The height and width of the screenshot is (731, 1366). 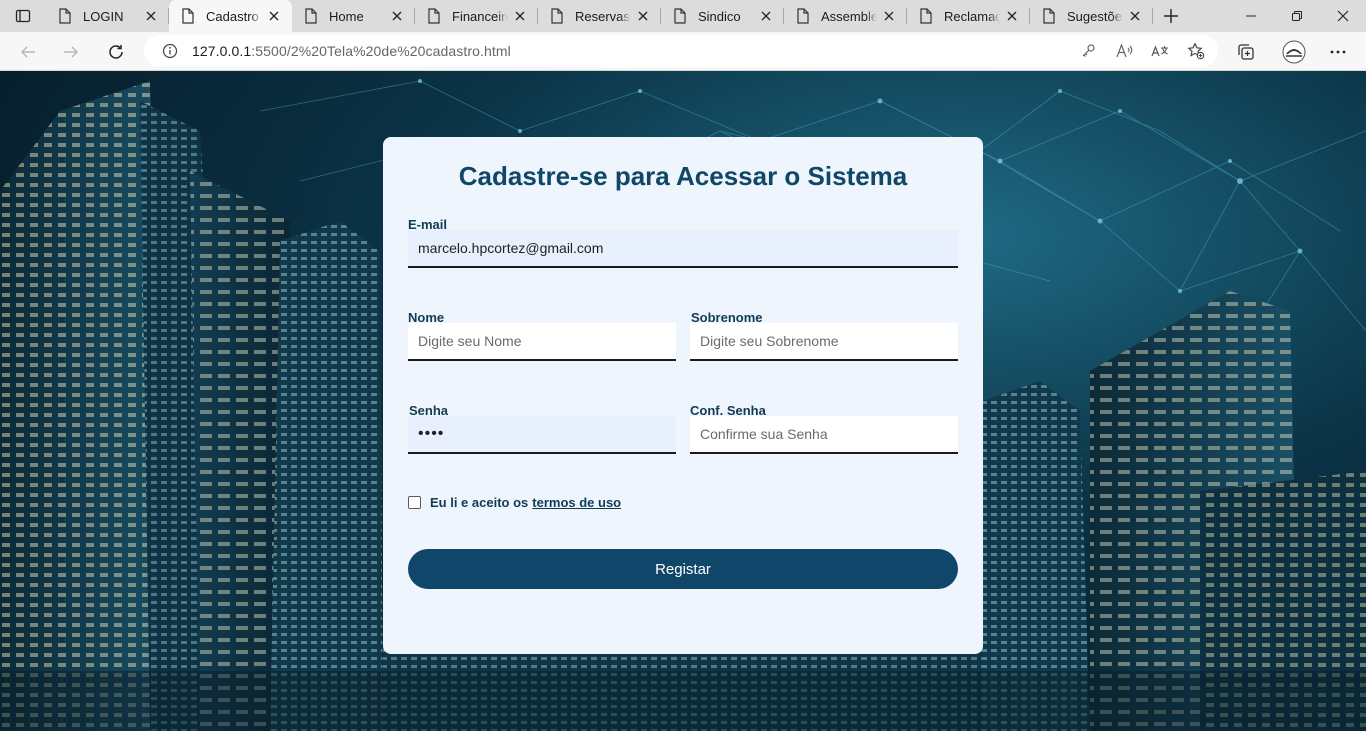 I want to click on tab-label: Reservas, so click(x=602, y=16).